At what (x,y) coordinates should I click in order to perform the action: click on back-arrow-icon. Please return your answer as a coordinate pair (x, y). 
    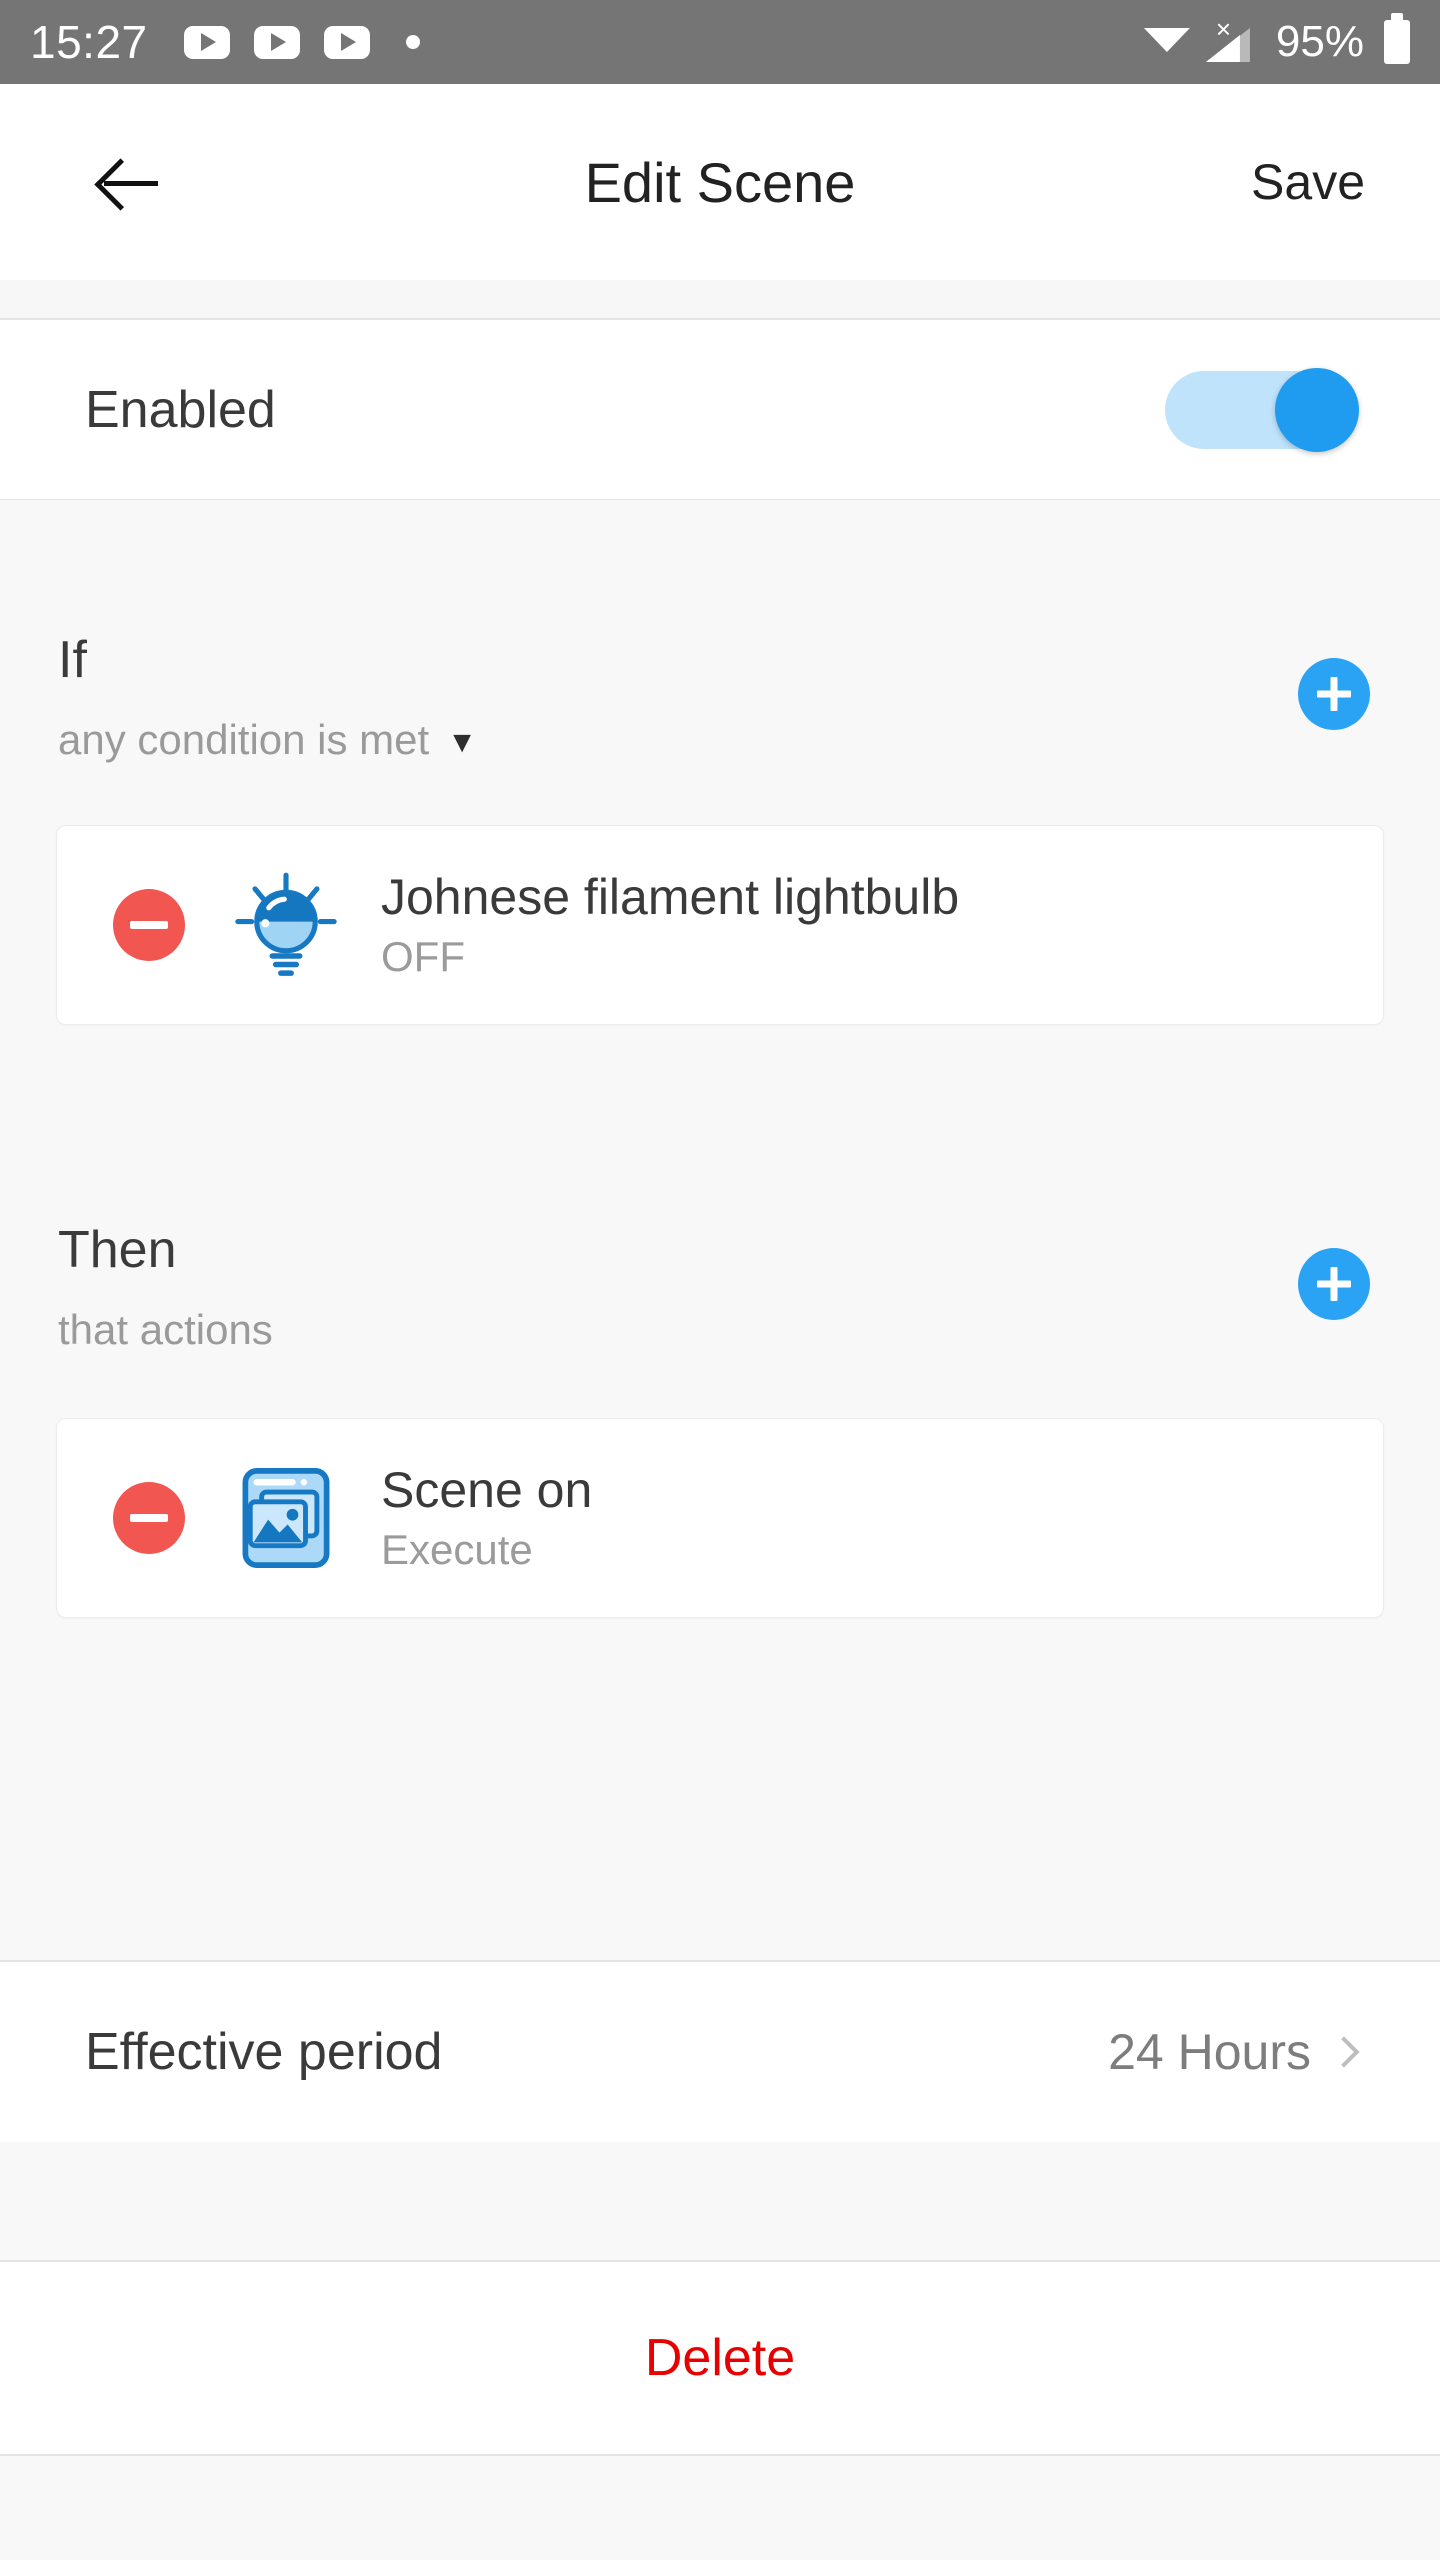
    Looking at the image, I should click on (130, 182).